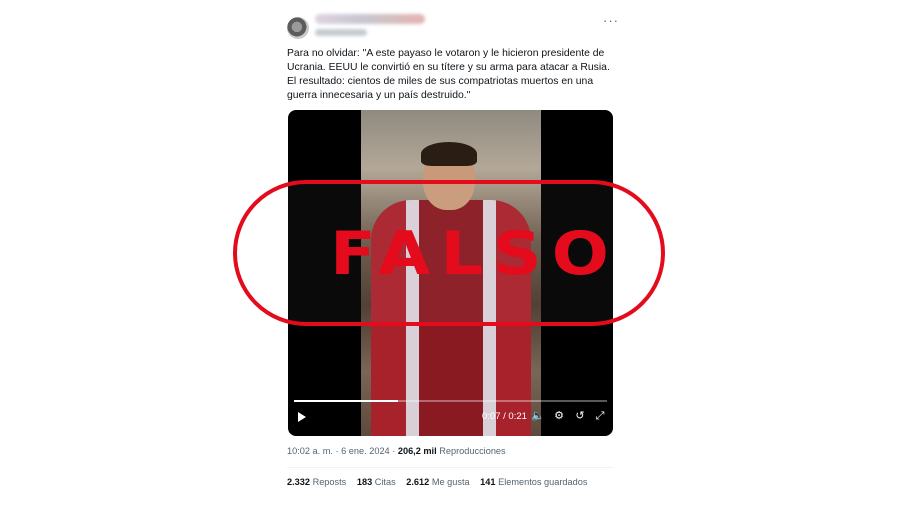 The height and width of the screenshot is (507, 900). I want to click on ellipsis-icon: ···, so click(611, 20).